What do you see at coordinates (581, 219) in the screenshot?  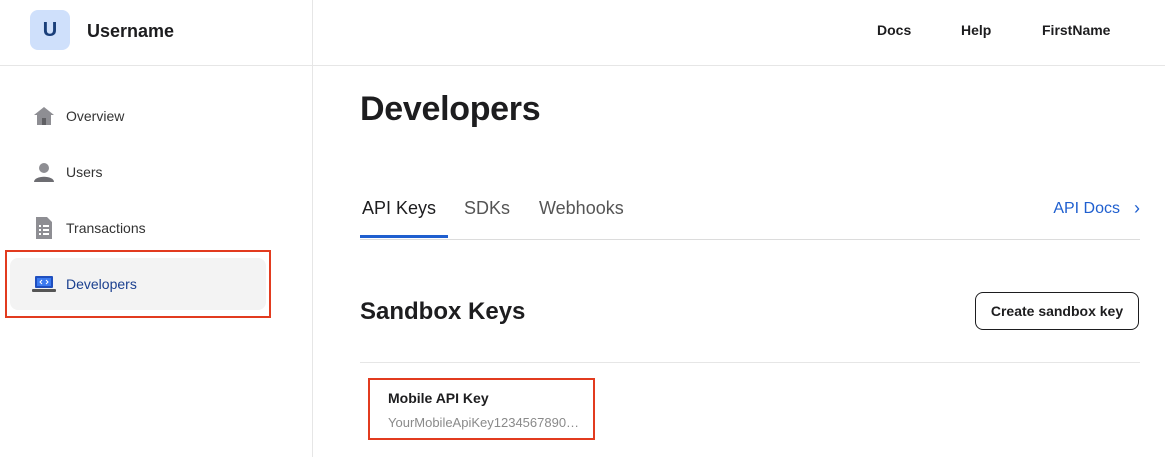 I see `tab-webhooks: Webhooks` at bounding box center [581, 219].